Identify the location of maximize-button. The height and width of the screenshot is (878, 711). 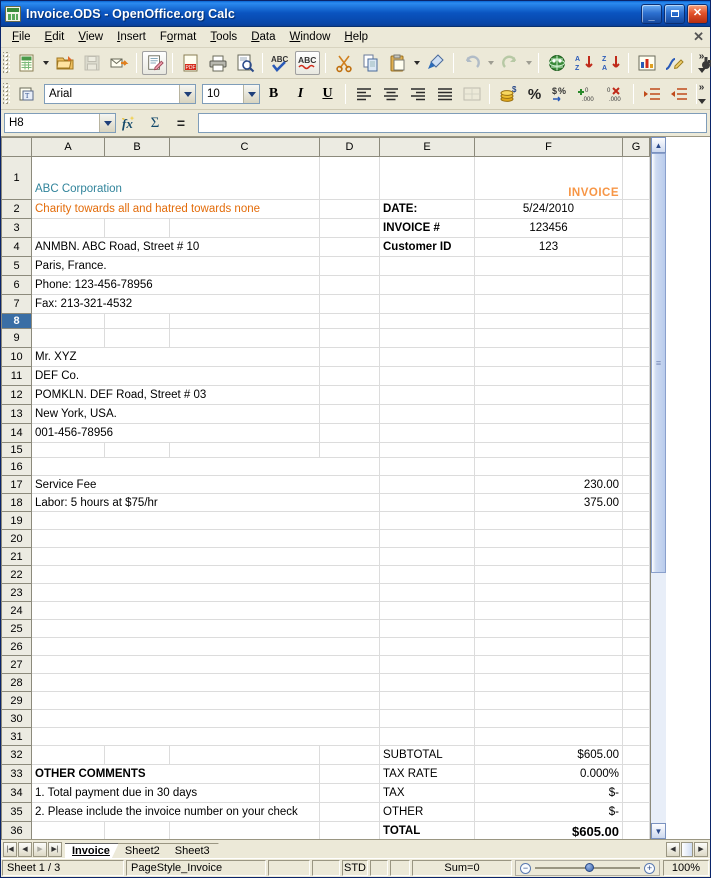
(674, 13).